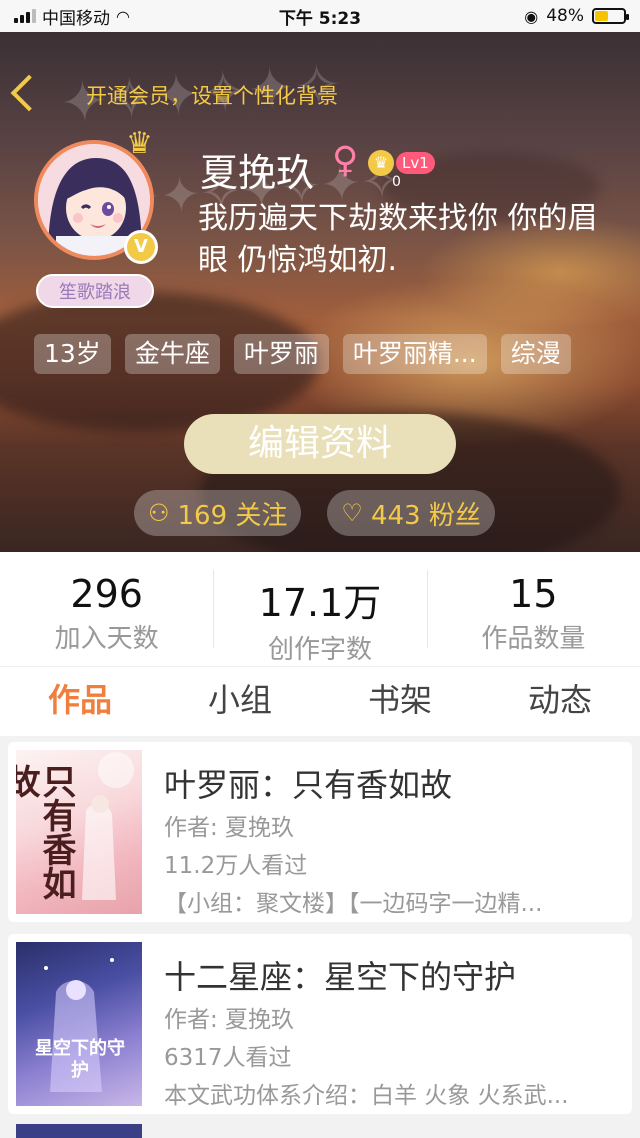 The image size is (640, 1138). What do you see at coordinates (320, 16) in the screenshot?
I see `status-bar: 中国移动 ◠ 下午 5:23 ◉ 48%` at bounding box center [320, 16].